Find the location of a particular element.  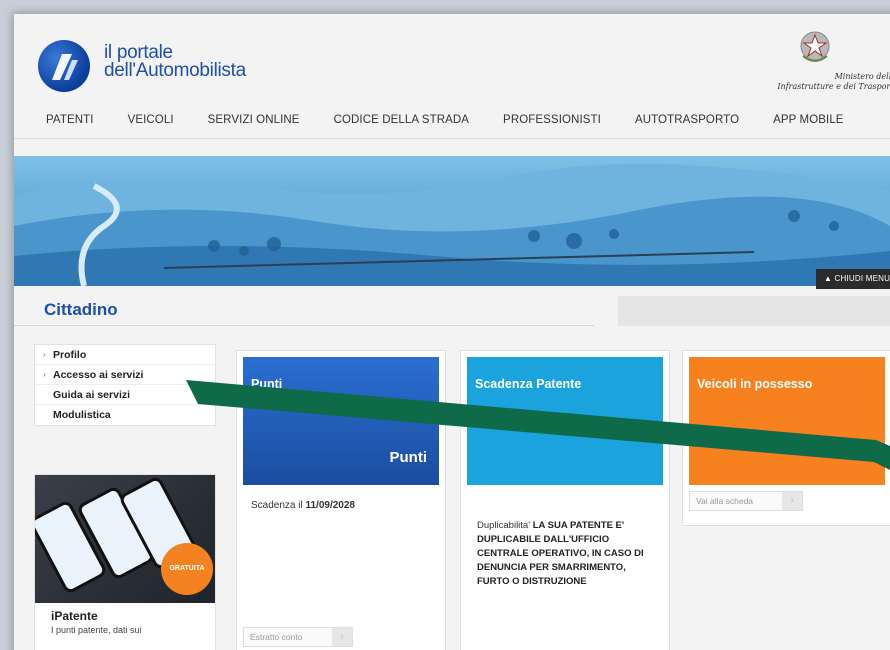

ministry-line2: Infrastrutture e dei Trasporti is located at coordinates (833, 86).